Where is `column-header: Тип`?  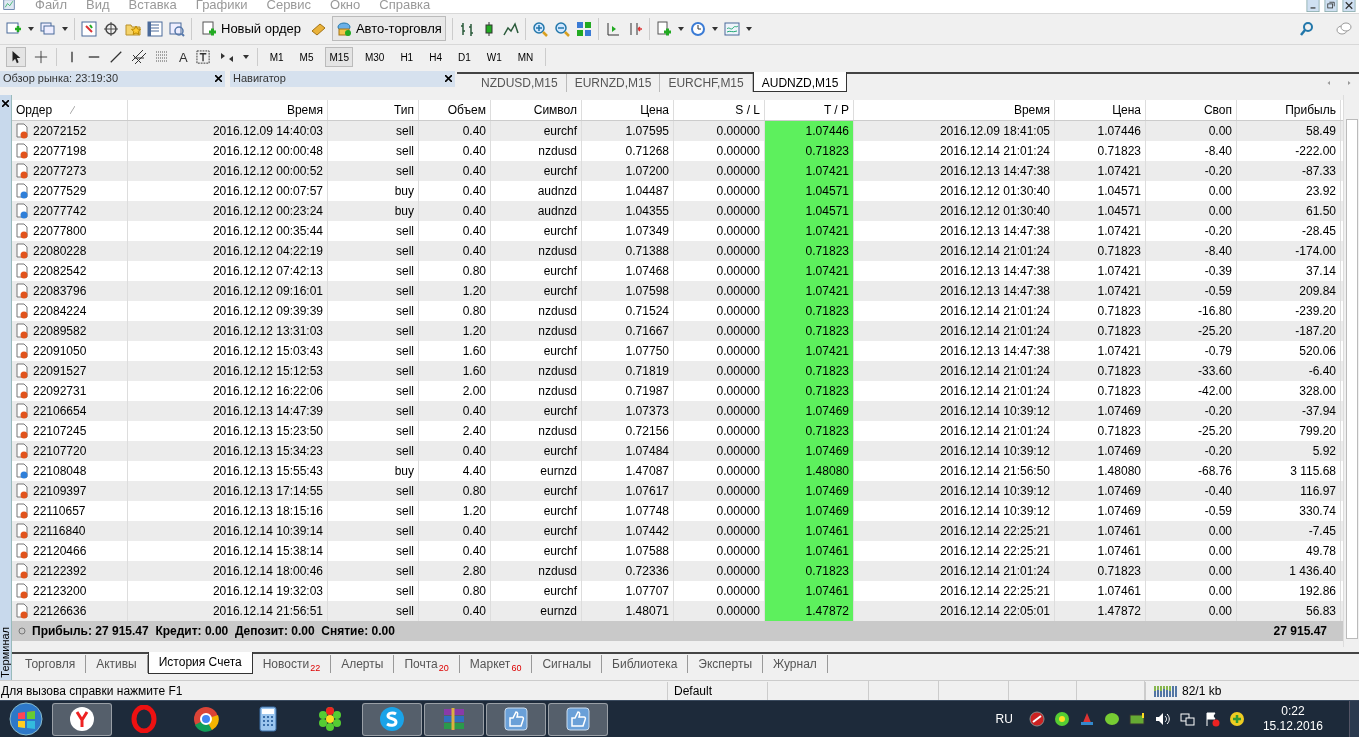 column-header: Тип is located at coordinates (373, 109).